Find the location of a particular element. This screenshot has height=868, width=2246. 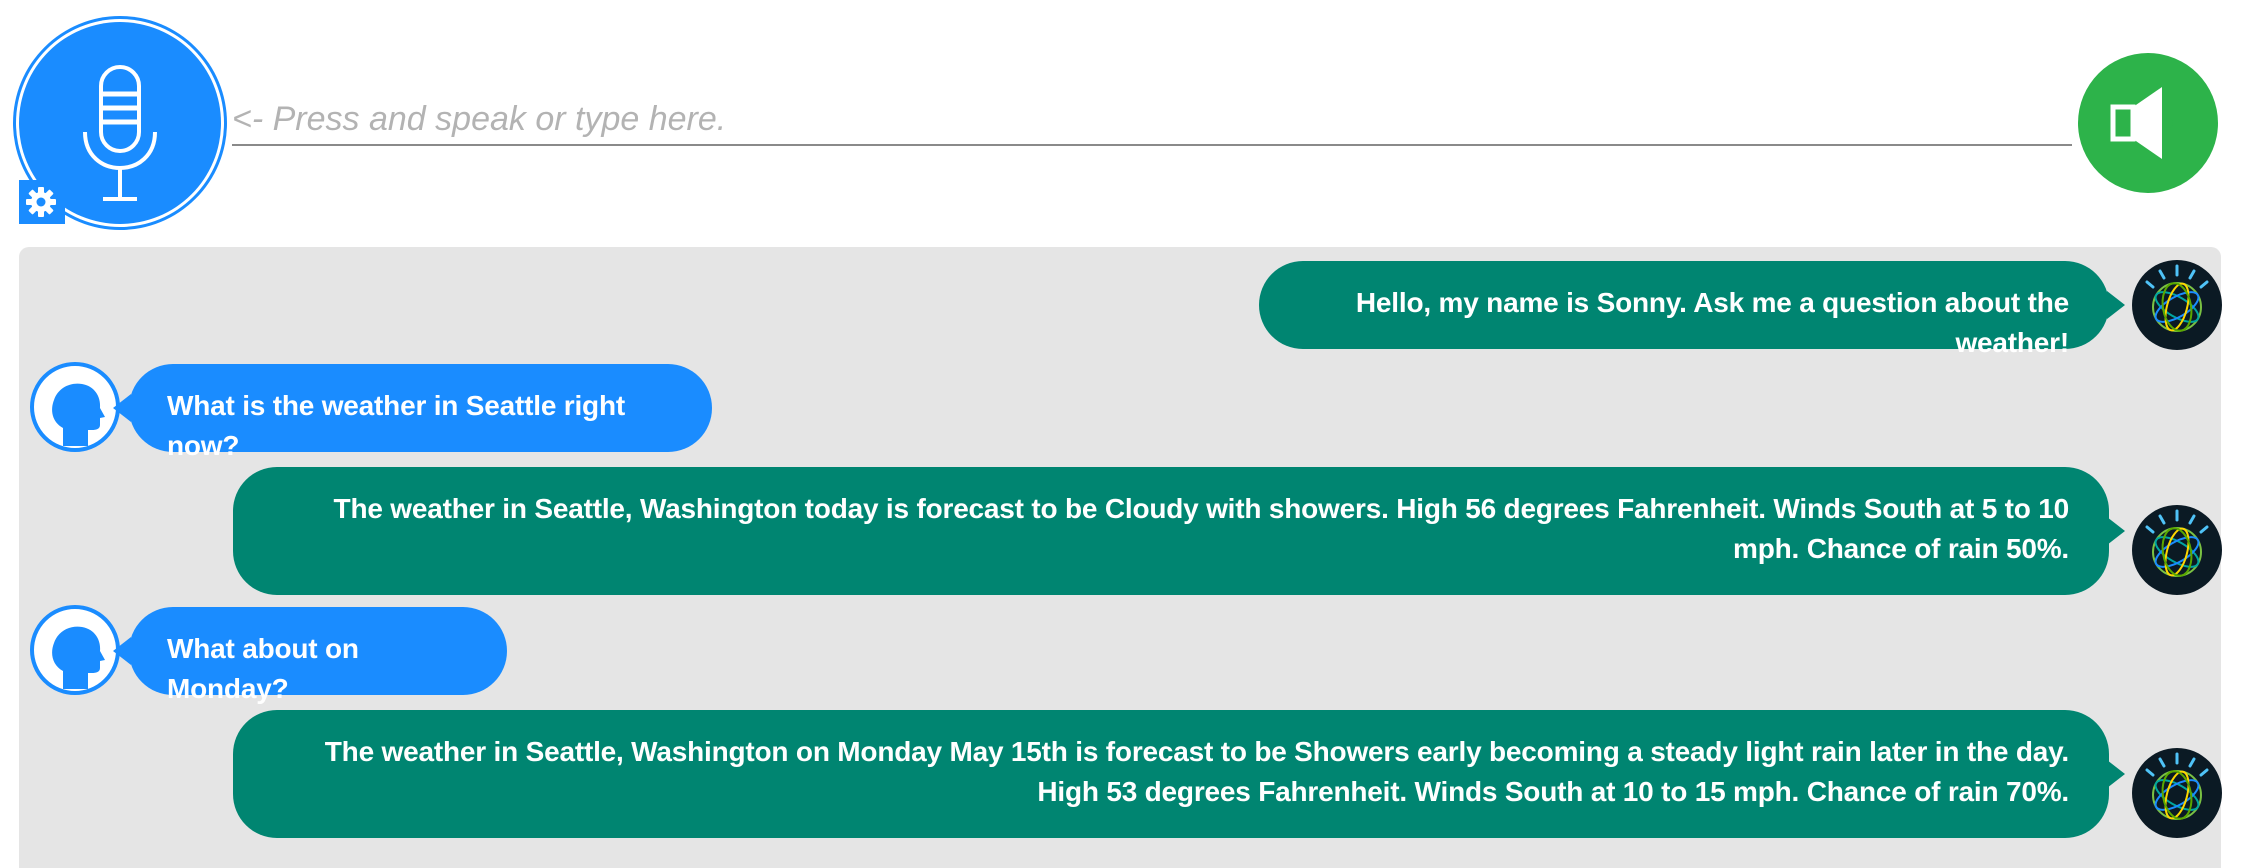

speaker-toggle-button is located at coordinates (2148, 123).